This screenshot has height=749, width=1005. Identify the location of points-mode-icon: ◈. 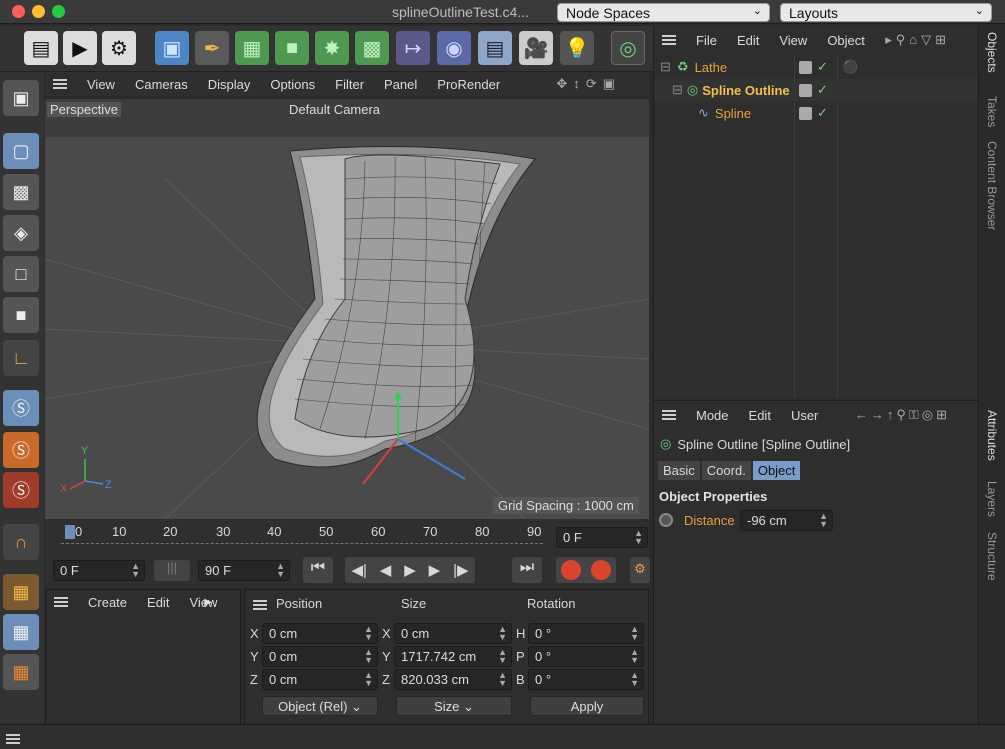
(21, 233).